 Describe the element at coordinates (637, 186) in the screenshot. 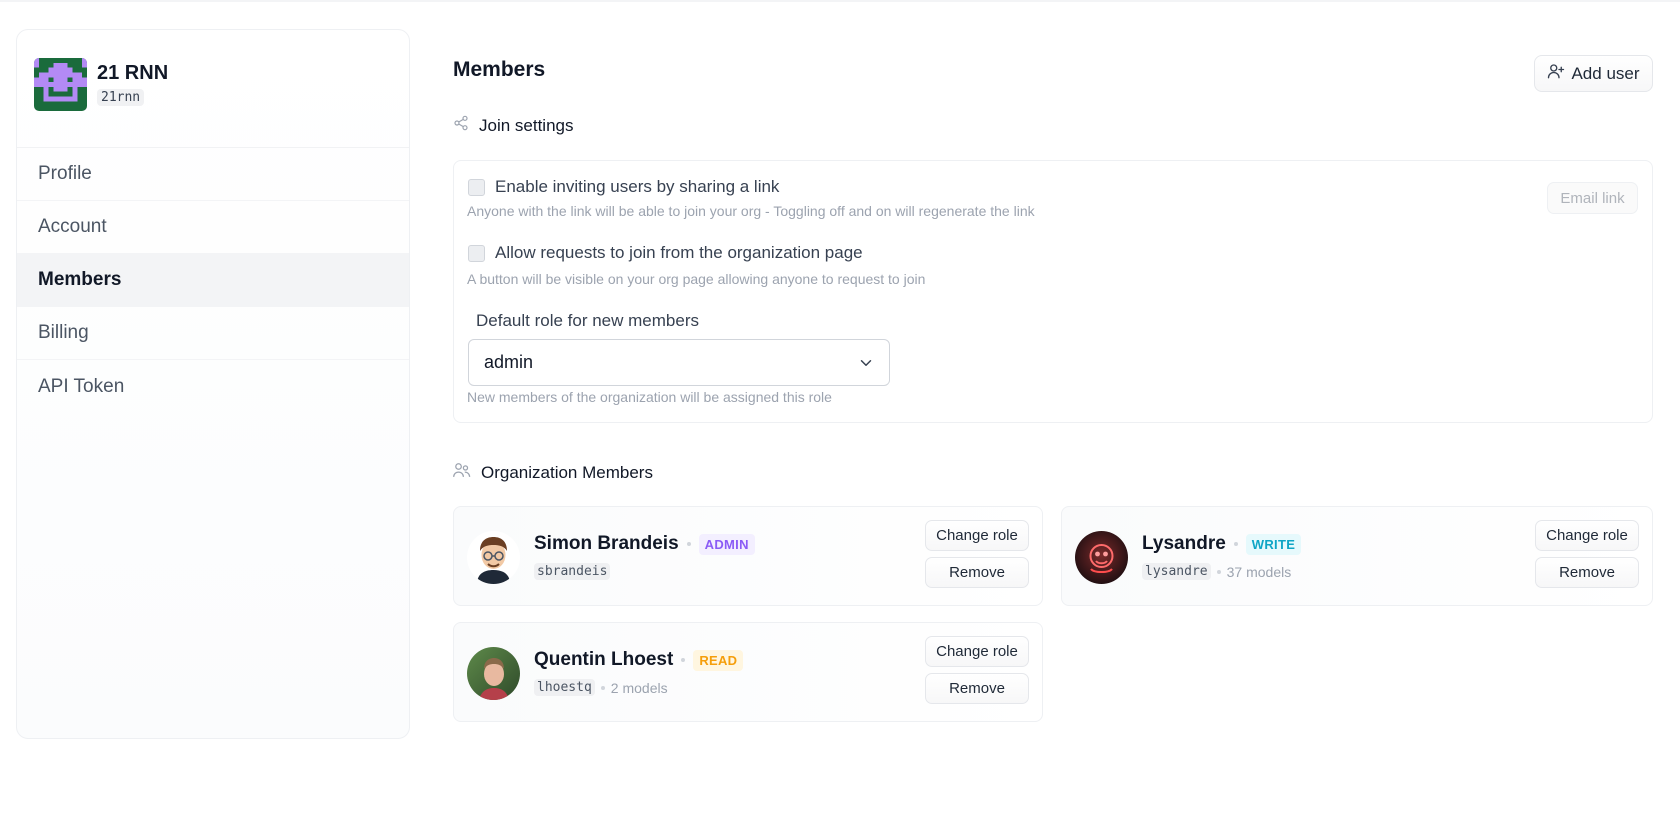

I see `invite-link-label: Enable inviting users by sharing a link` at that location.